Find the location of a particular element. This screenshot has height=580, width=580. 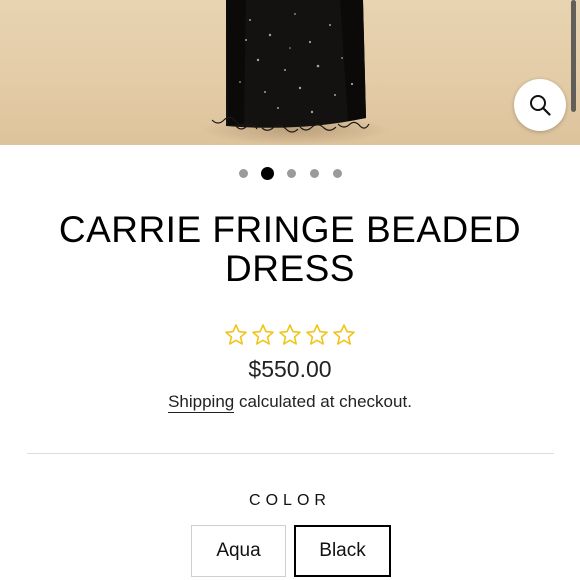

product-price: $550.00 is located at coordinates (290, 369).